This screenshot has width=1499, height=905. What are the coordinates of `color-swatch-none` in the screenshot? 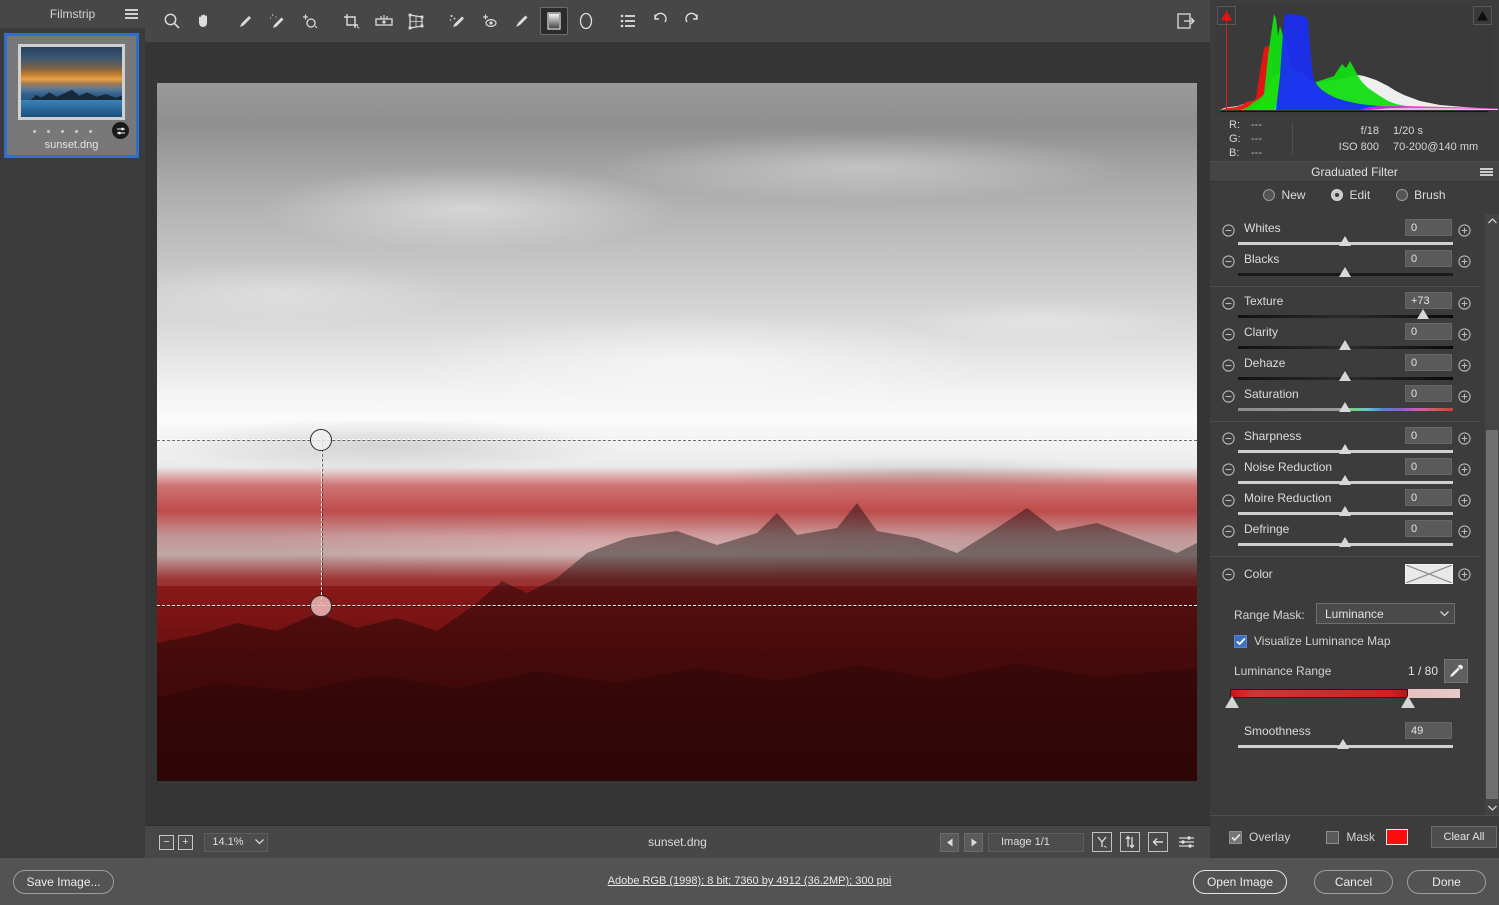 It's located at (1429, 574).